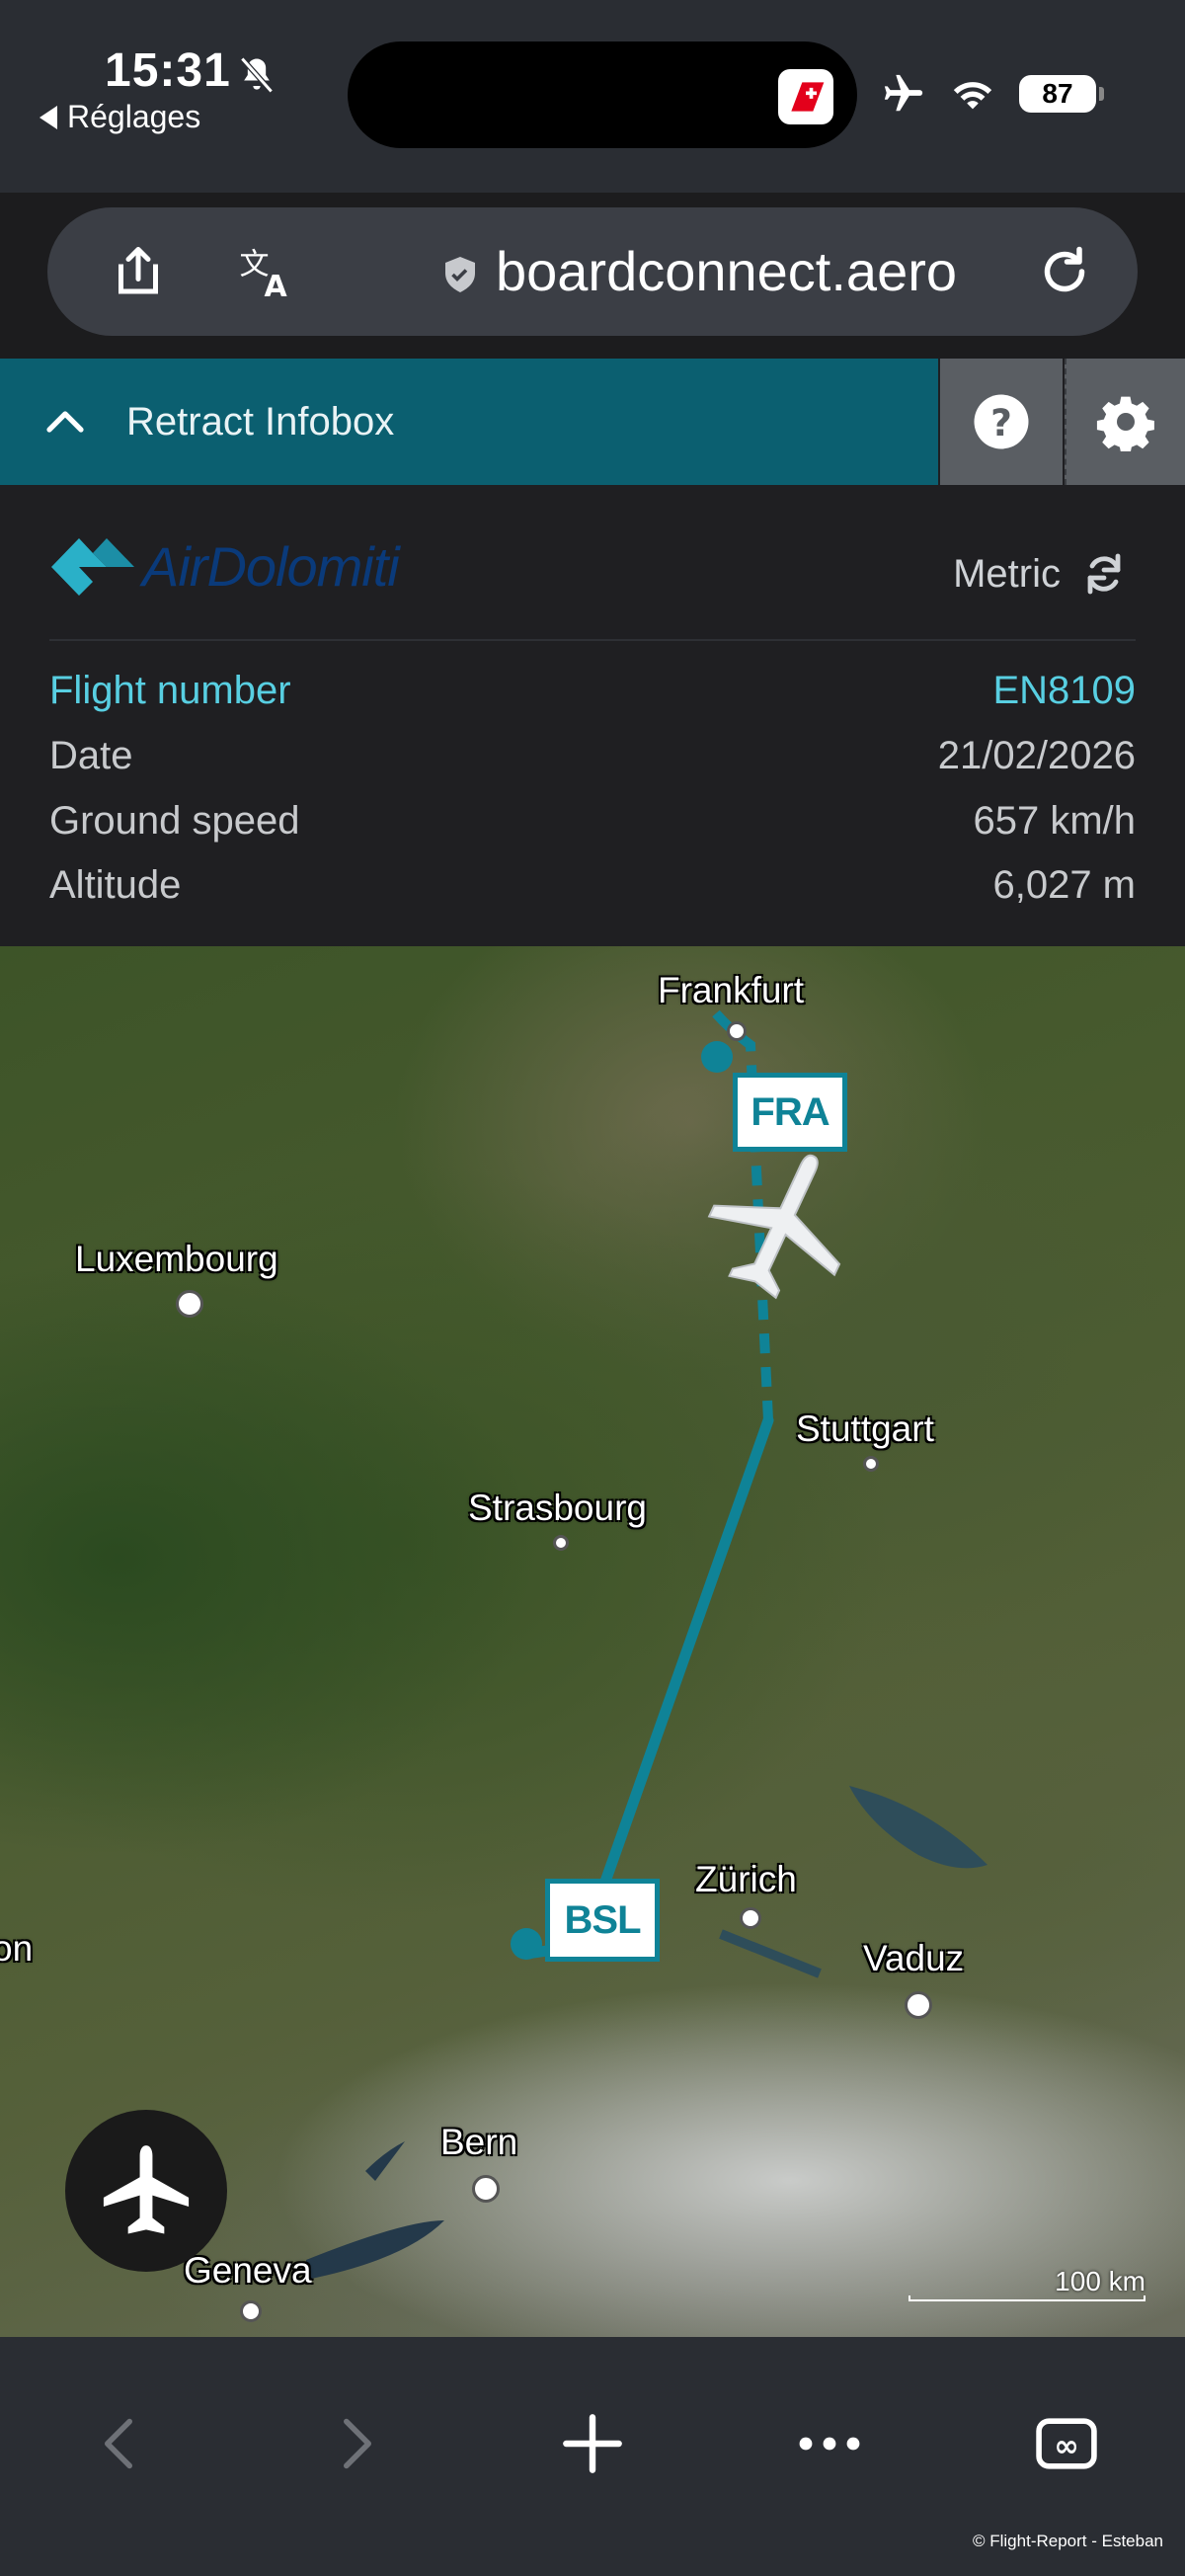 This screenshot has height=2576, width=1185. What do you see at coordinates (134, 116) in the screenshot?
I see `back-app-label: Réglages` at bounding box center [134, 116].